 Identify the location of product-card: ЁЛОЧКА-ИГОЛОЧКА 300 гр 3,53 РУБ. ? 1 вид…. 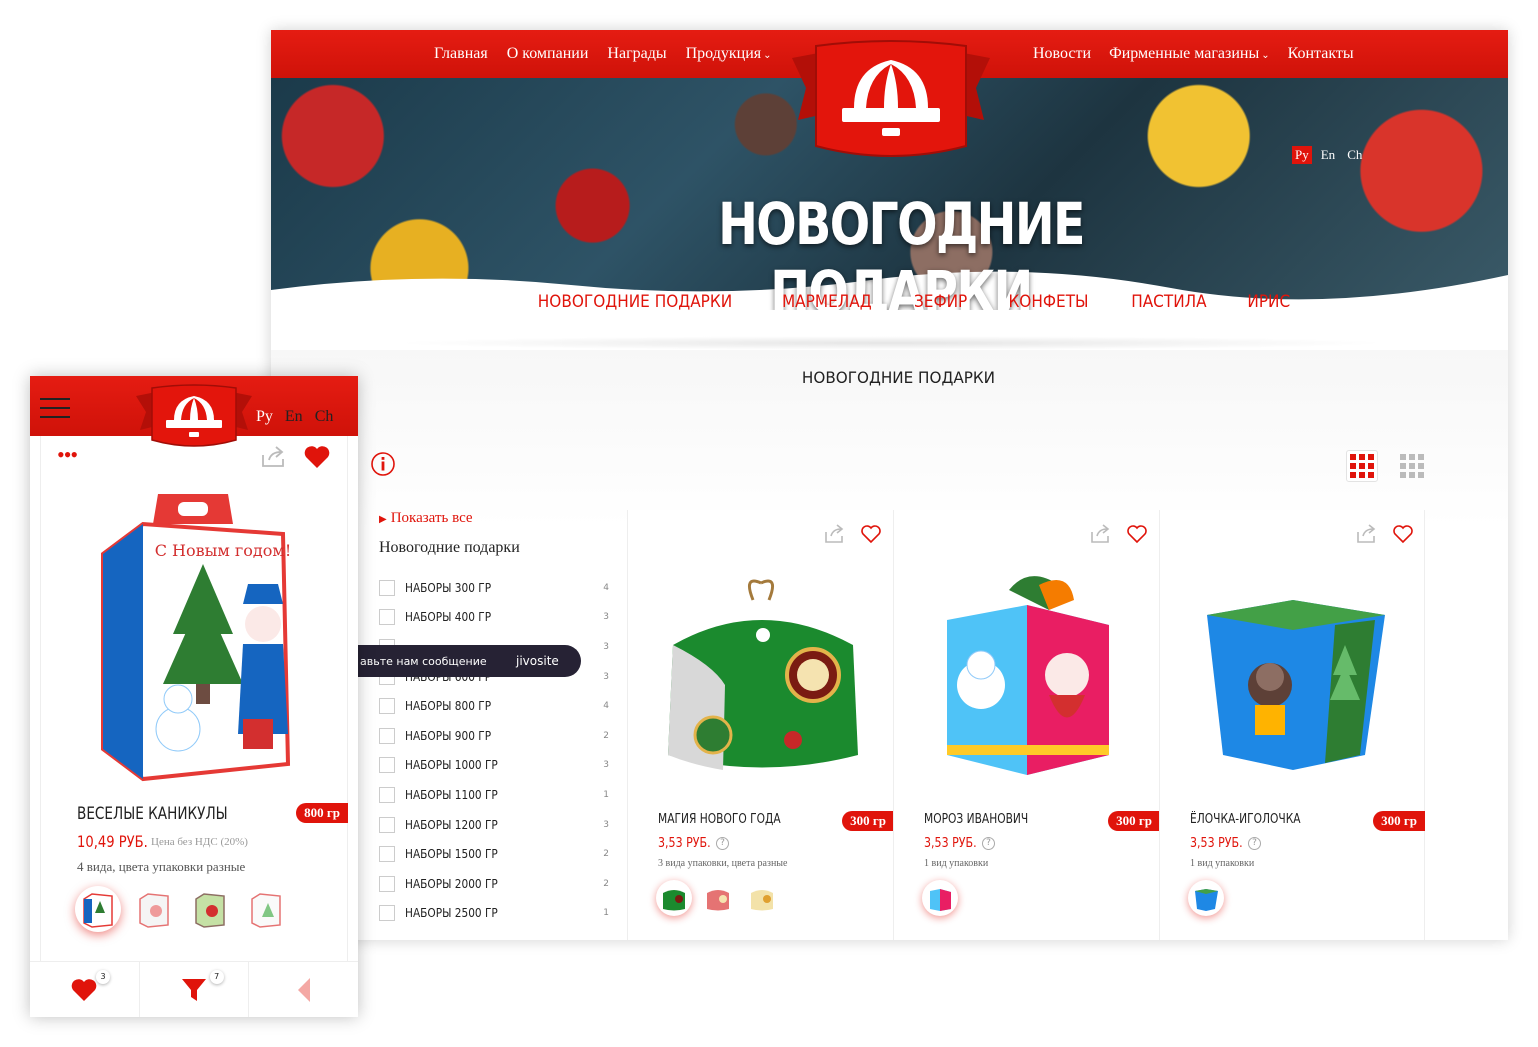
(1292, 725).